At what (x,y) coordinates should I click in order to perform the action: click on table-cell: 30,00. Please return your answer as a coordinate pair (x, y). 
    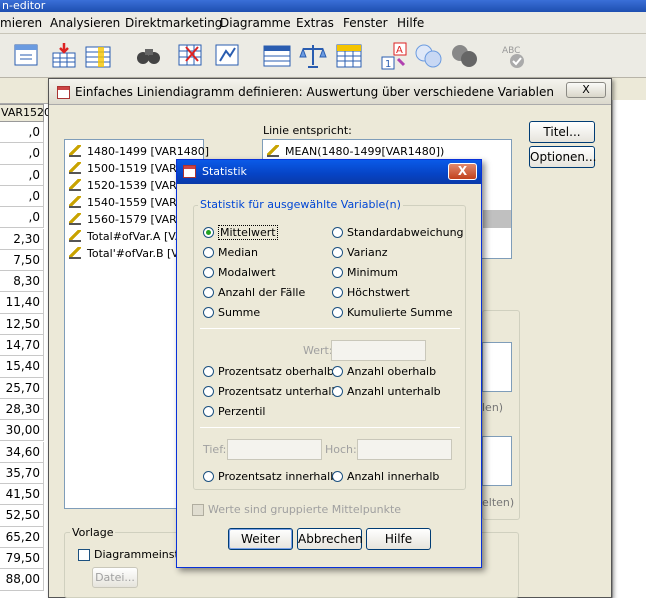
    Looking at the image, I should click on (22, 431).